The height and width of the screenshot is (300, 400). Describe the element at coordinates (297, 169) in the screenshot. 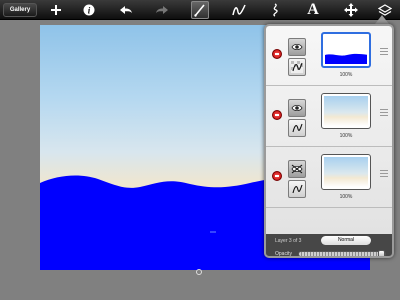

I see `visibility-hidden-icon` at that location.